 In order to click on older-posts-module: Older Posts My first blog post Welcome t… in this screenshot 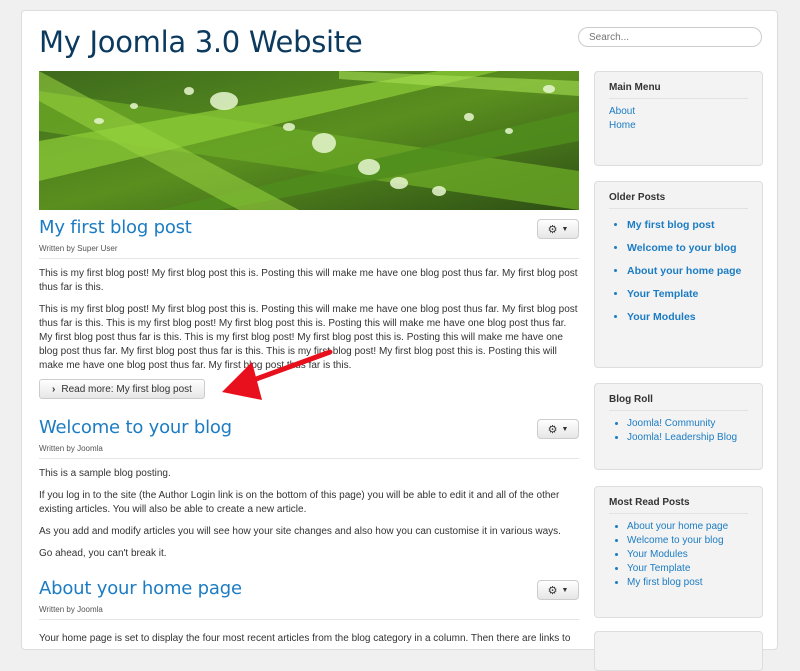, I will do `click(678, 274)`.